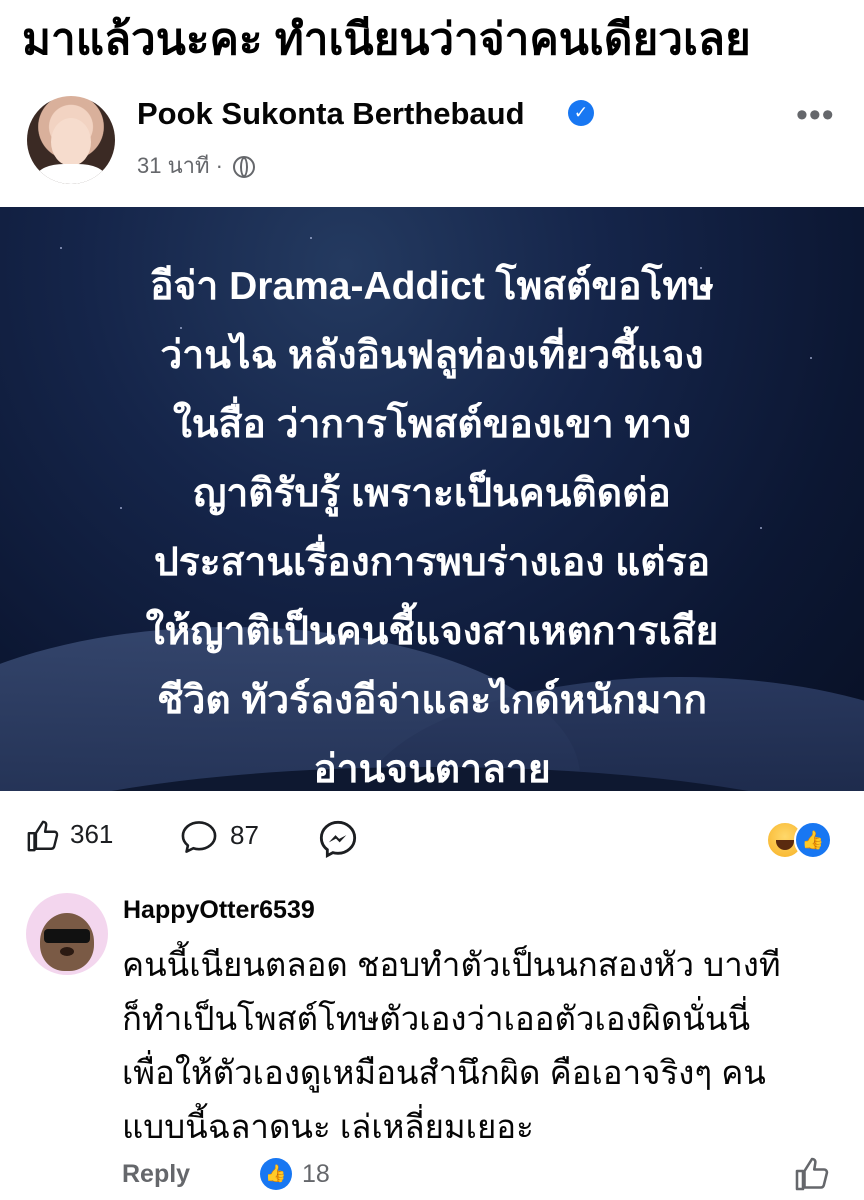 The width and height of the screenshot is (864, 1200). I want to click on headline: มาแล้วนะคะ ทำเนียนว่าจ่าคนเดียวเลย, so click(386, 39).